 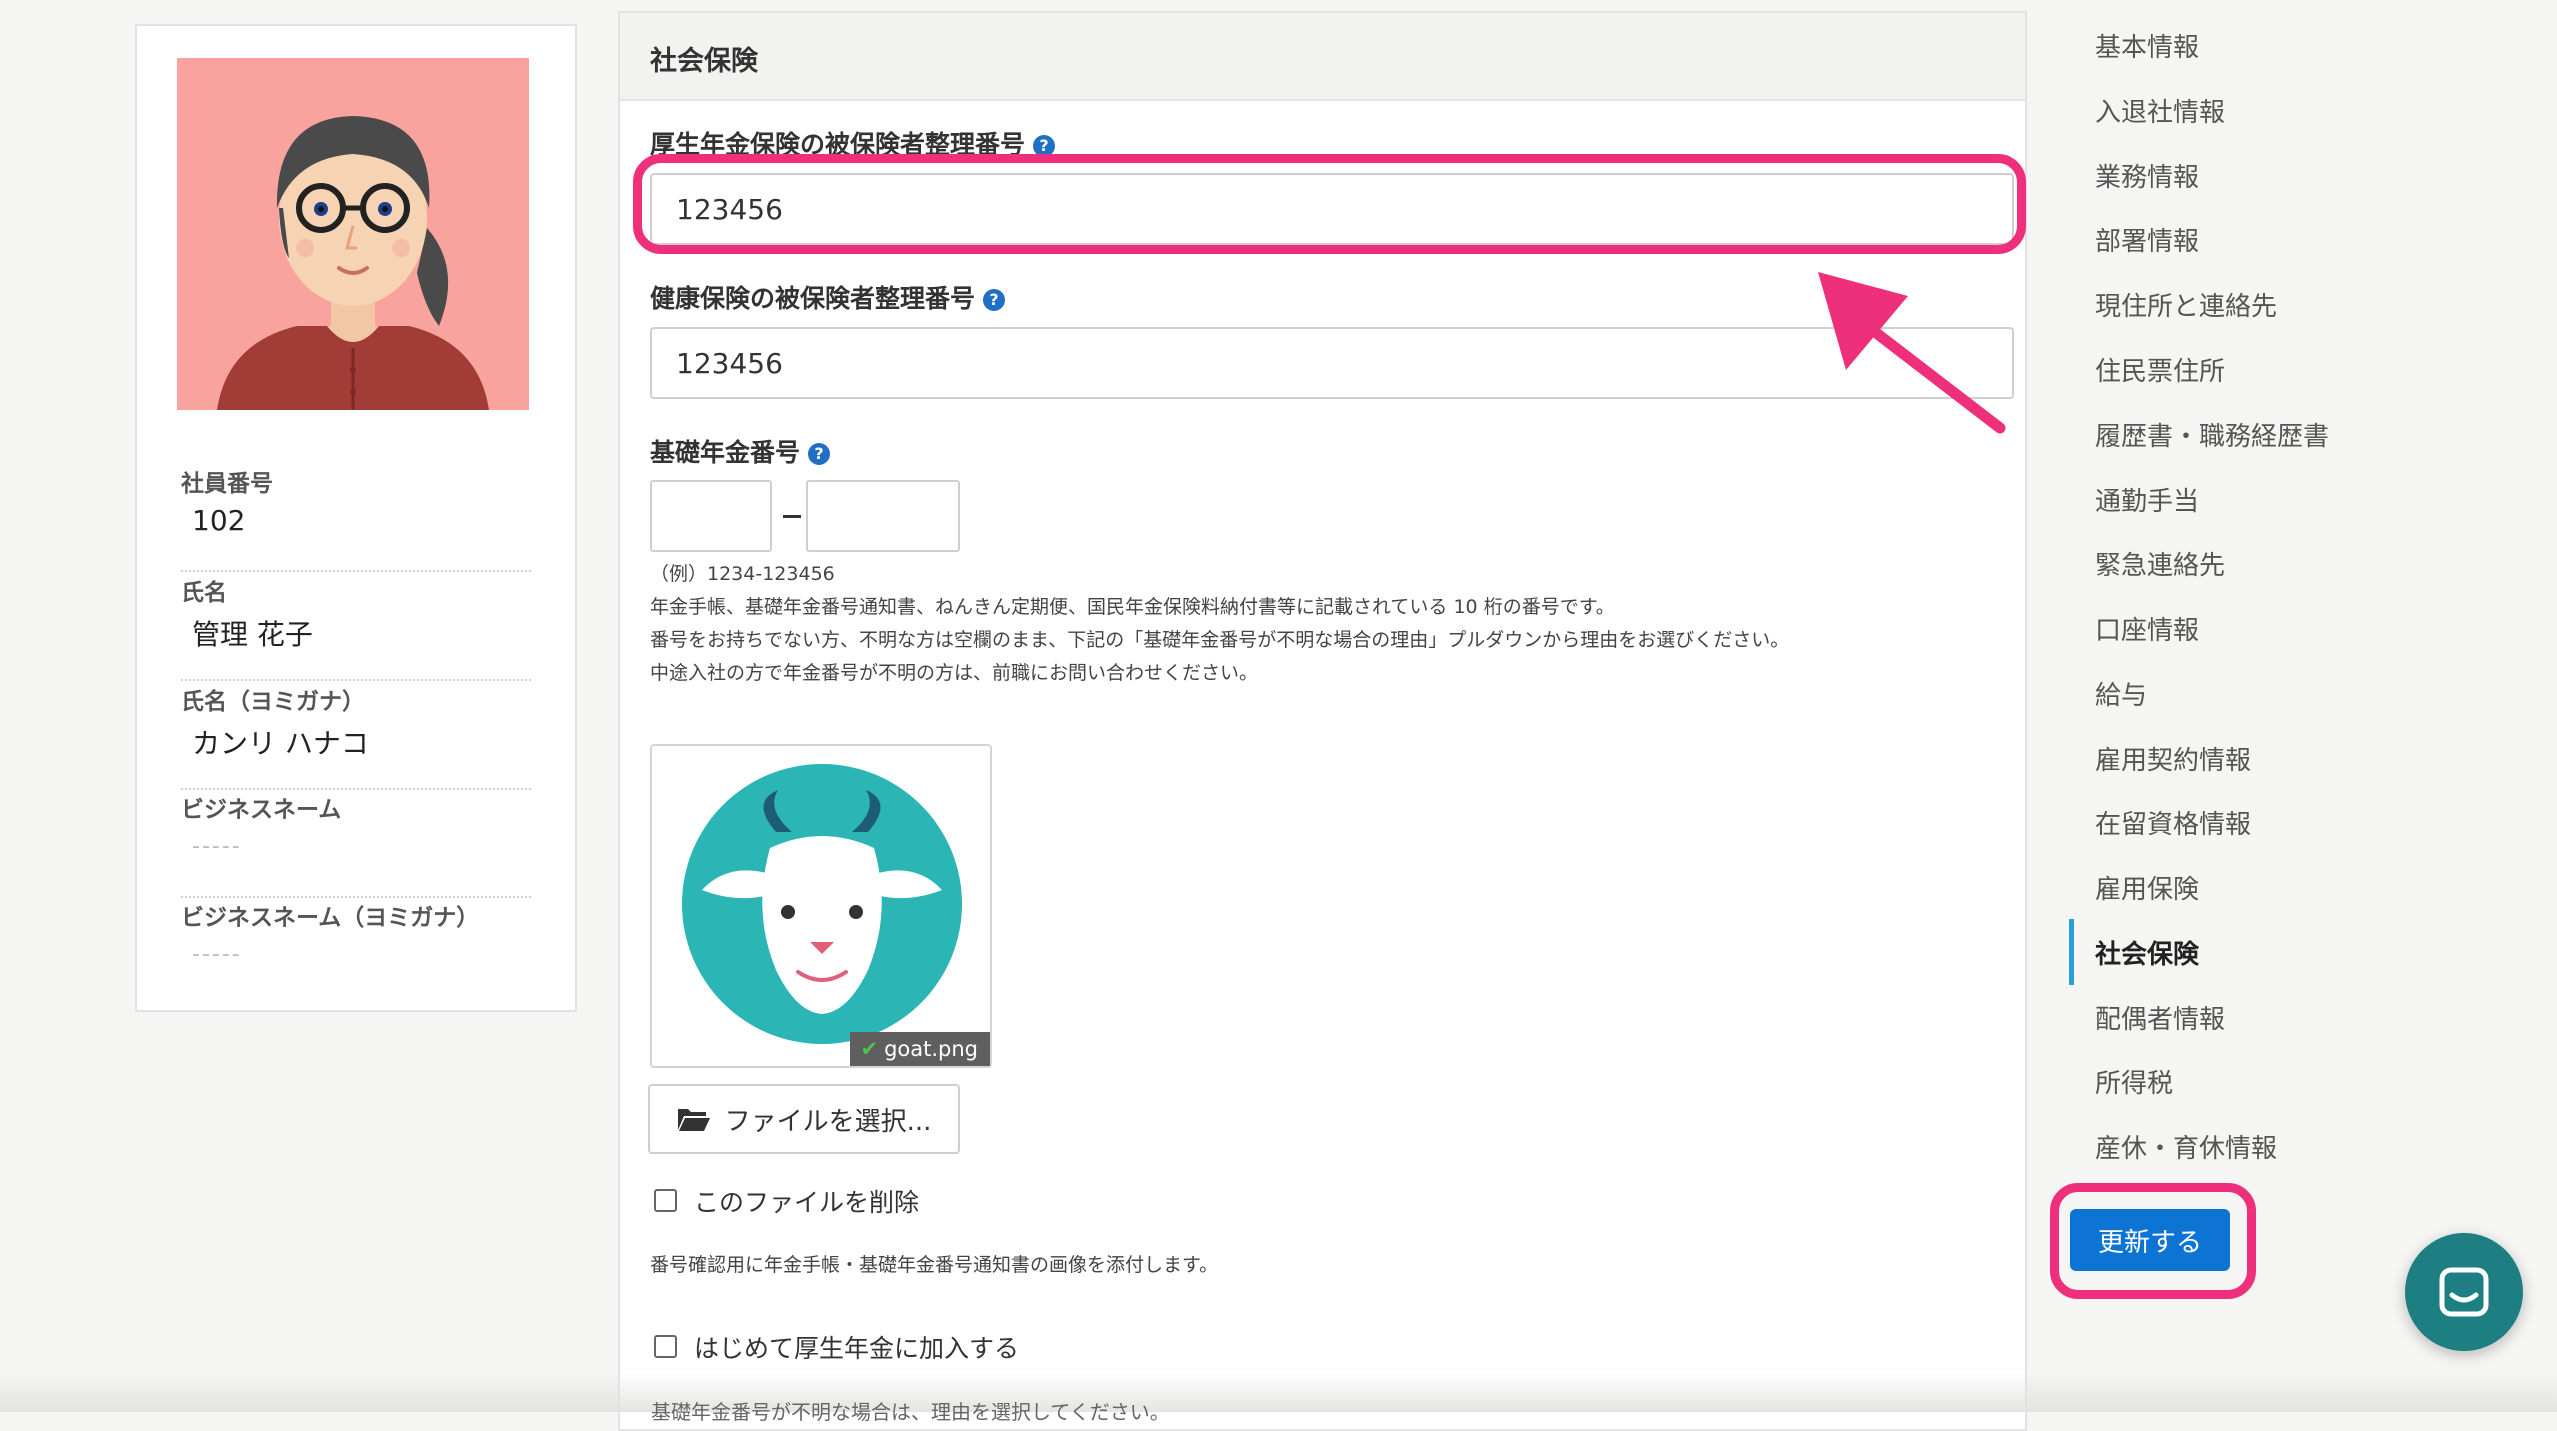 What do you see at coordinates (2147, 499) in the screenshot?
I see `nav-item-commute-allowance: 通勤手当` at bounding box center [2147, 499].